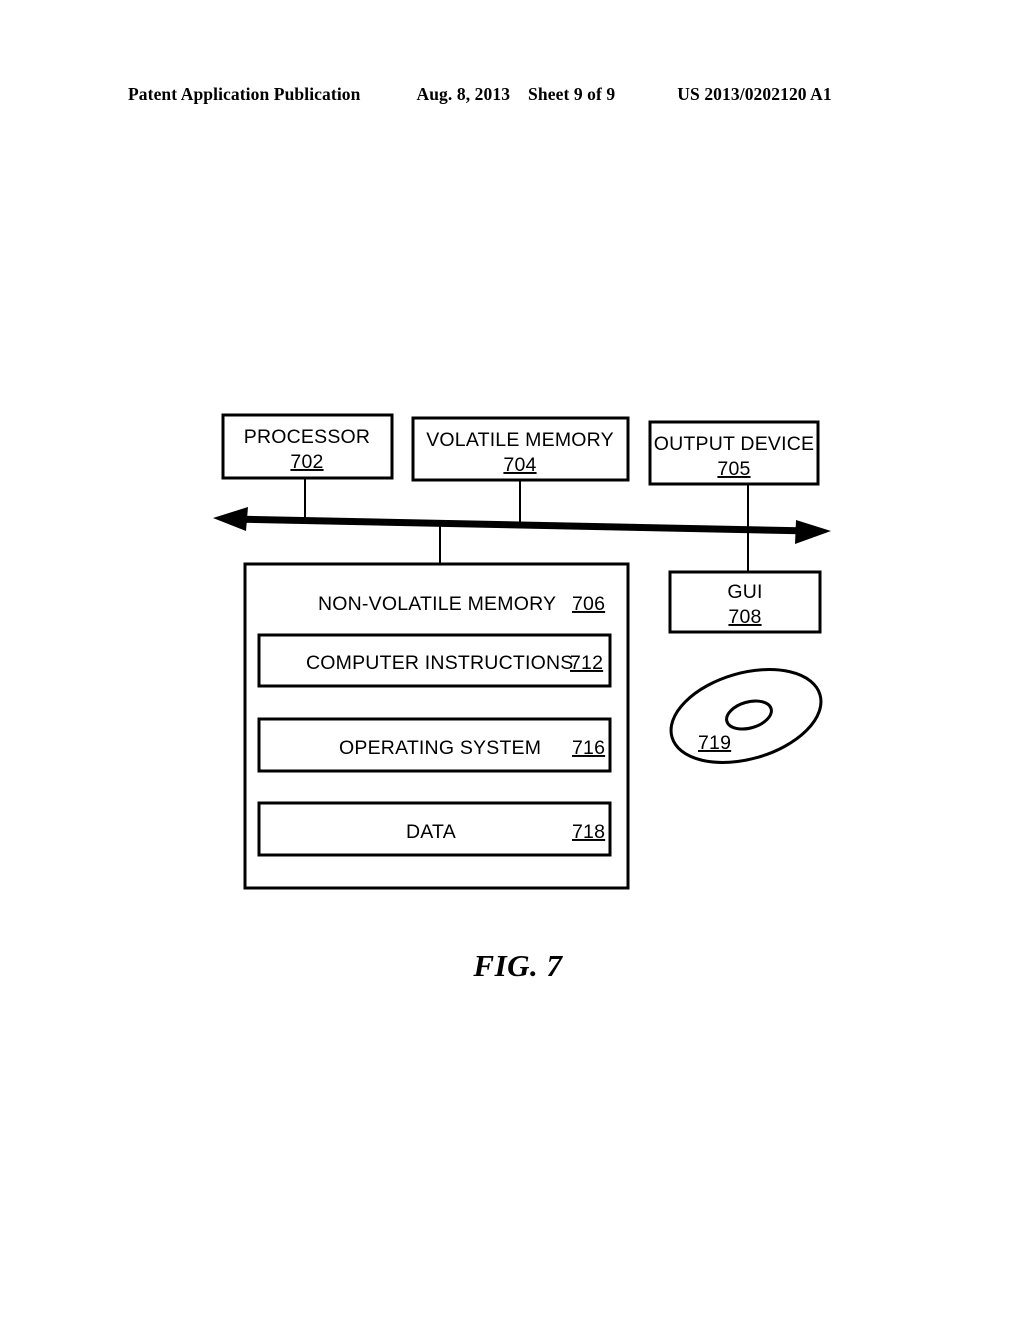  What do you see at coordinates (520, 440) in the screenshot?
I see `volatile-memory-label: VOLATILE MEMORY` at bounding box center [520, 440].